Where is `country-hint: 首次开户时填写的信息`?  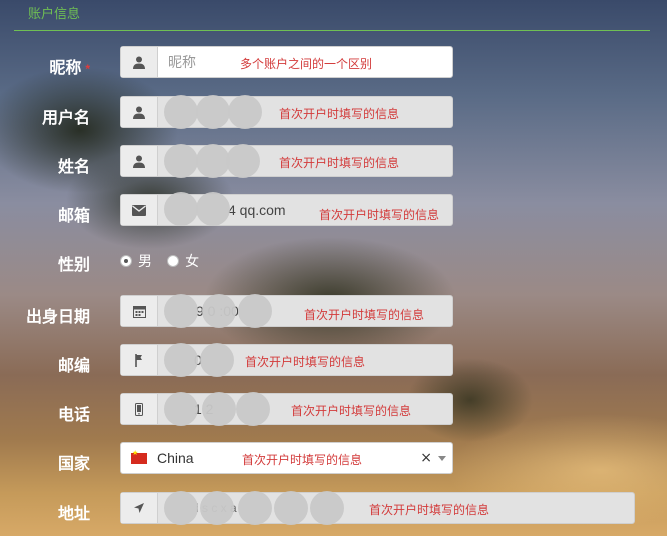 country-hint: 首次开户时填写的信息 is located at coordinates (302, 460).